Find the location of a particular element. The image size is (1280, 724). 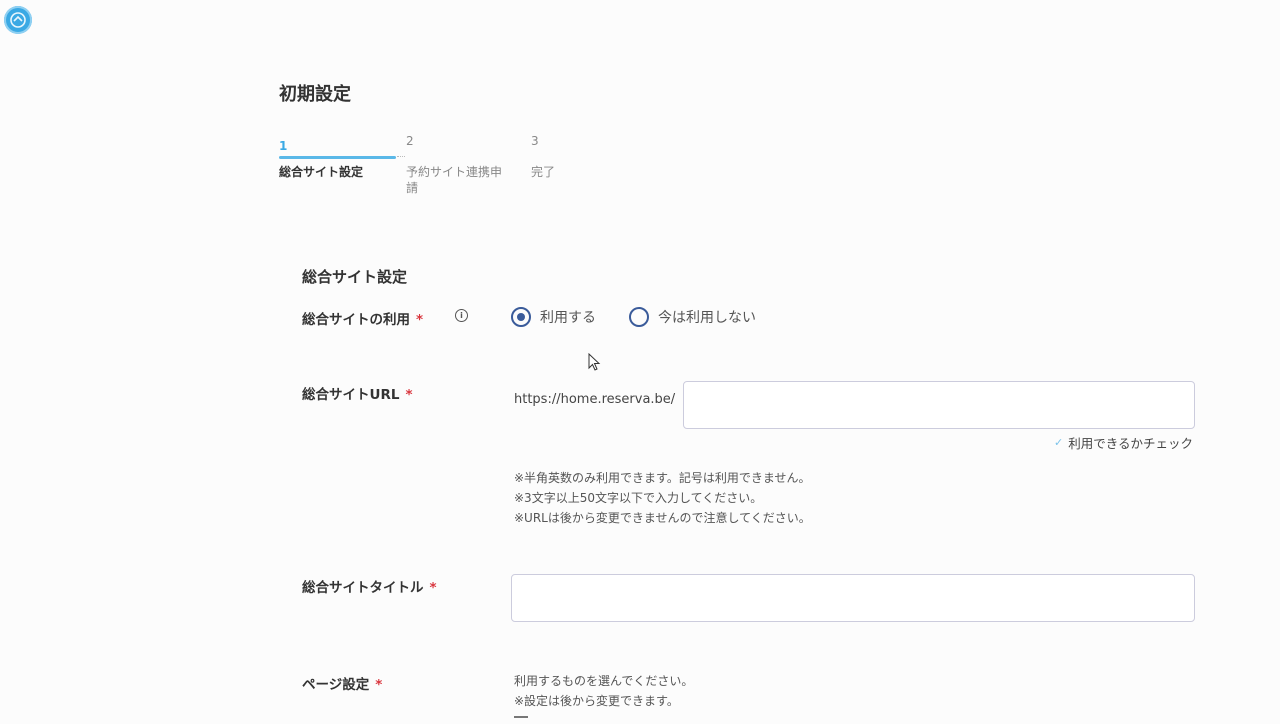

check-icon: ✓ is located at coordinates (1059, 442).